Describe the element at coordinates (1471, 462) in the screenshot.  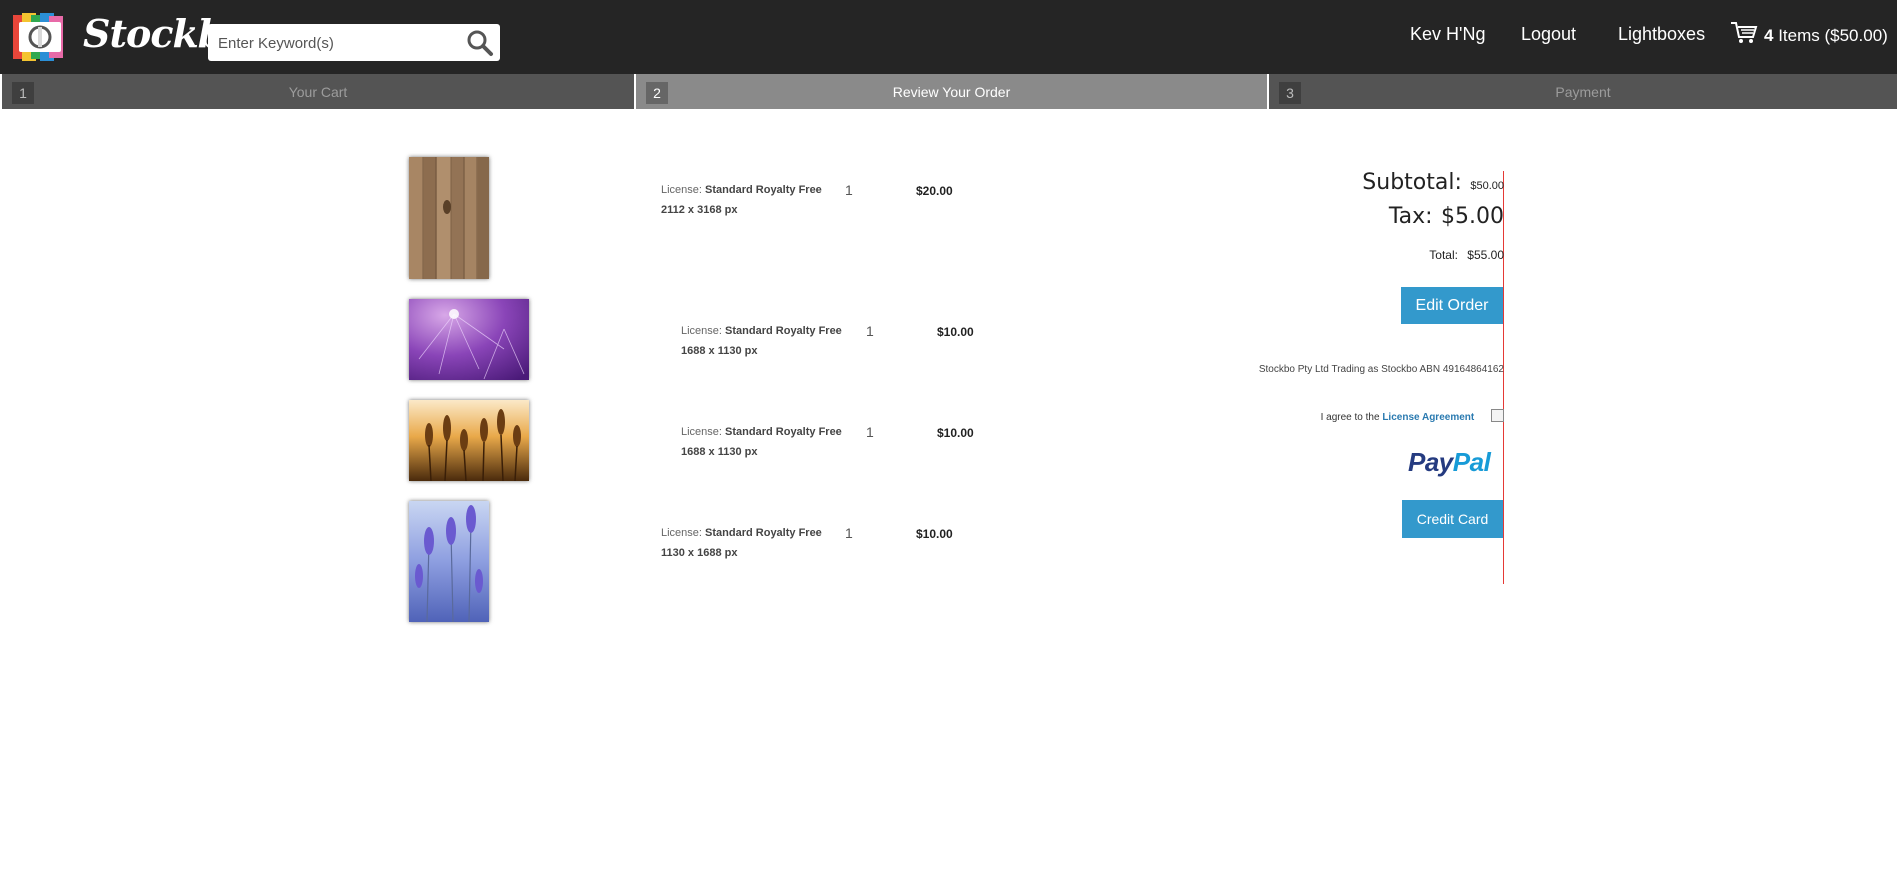
I see `paypal-logo-part-2: Pal` at that location.